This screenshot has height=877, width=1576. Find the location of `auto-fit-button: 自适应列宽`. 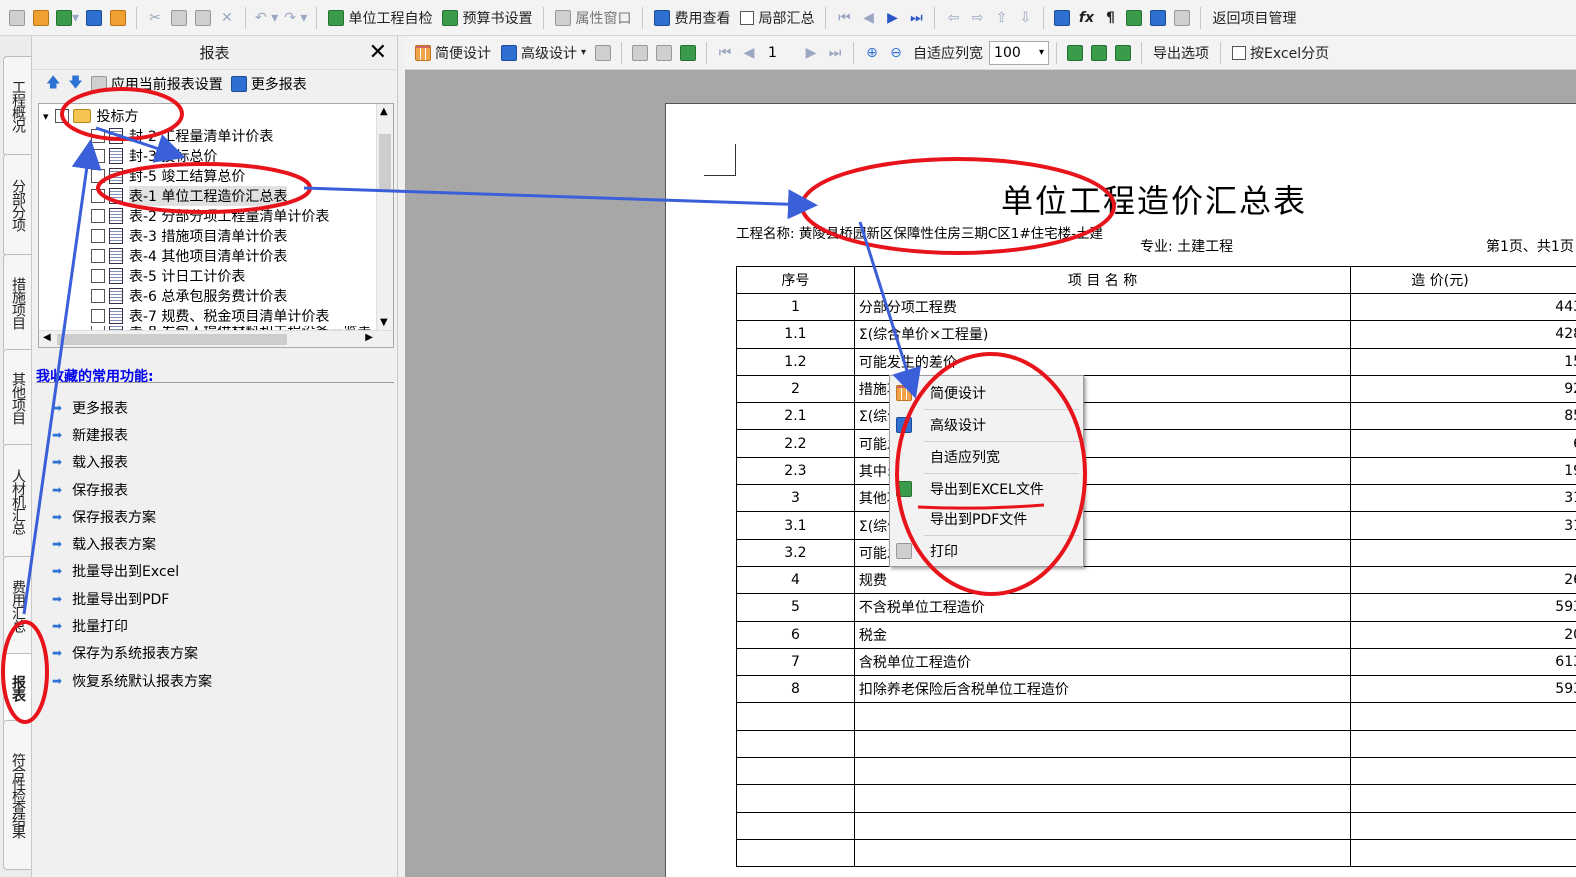

auto-fit-button: 自适应列宽 is located at coordinates (948, 53).